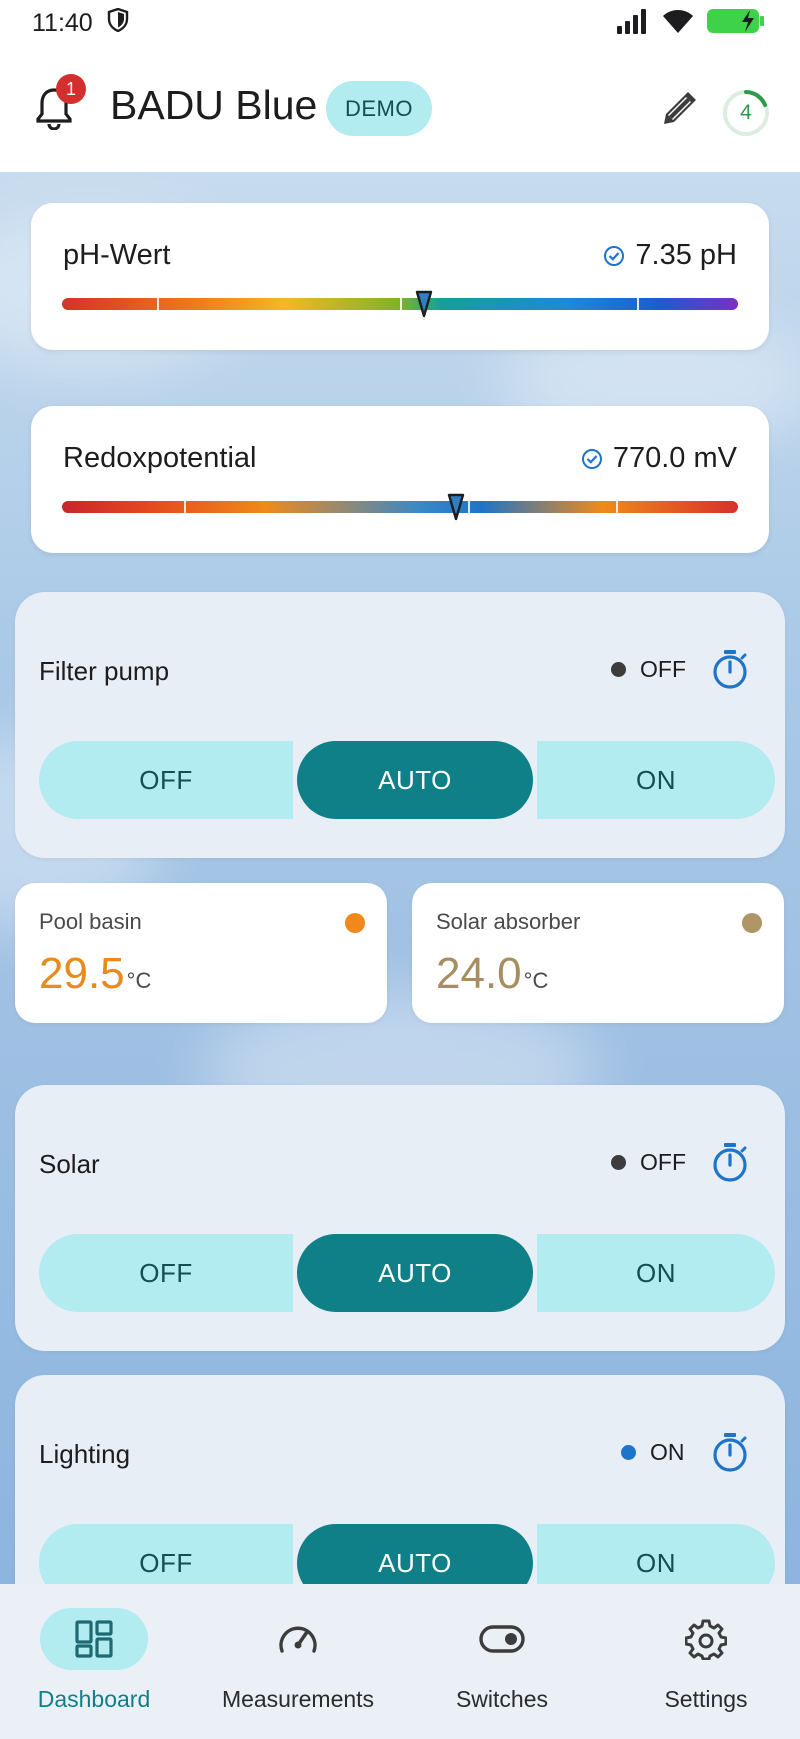  Describe the element at coordinates (97, 1663) in the screenshot. I see `nav-dashboard: Dashboard` at that location.